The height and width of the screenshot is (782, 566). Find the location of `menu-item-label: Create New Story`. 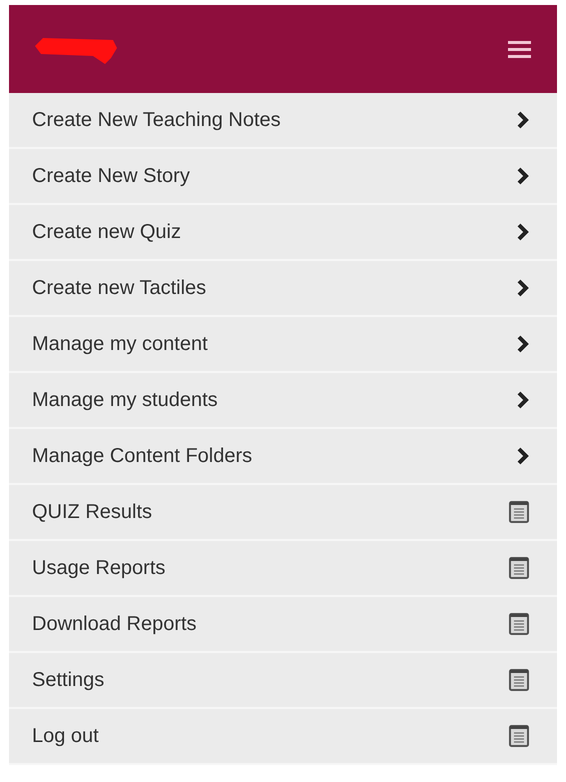

menu-item-label: Create New Story is located at coordinates (111, 176).